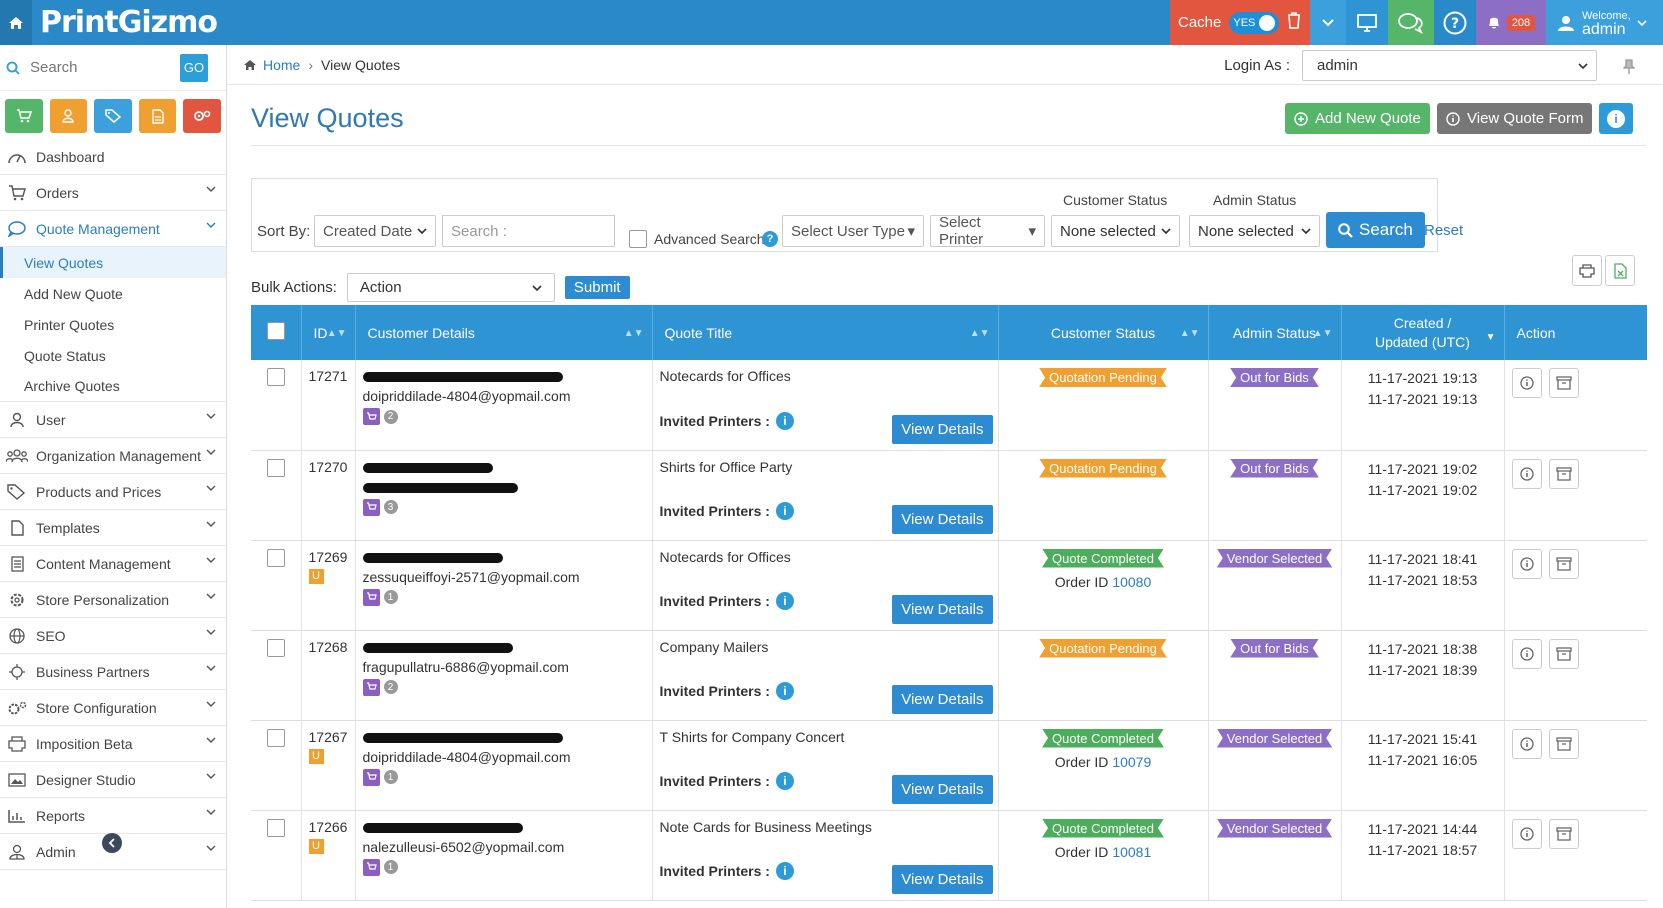  Describe the element at coordinates (1616, 118) in the screenshot. I see `page-info-button: i` at that location.